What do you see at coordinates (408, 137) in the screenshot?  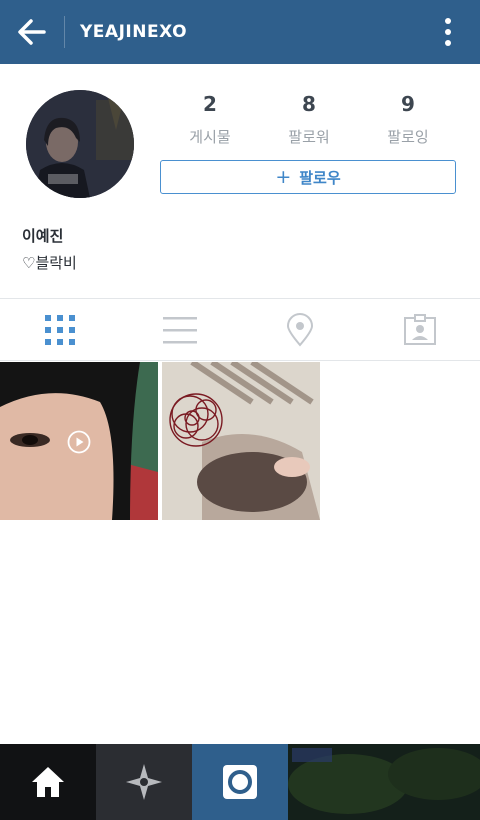 I see `following-count-label: 팔로잉` at bounding box center [408, 137].